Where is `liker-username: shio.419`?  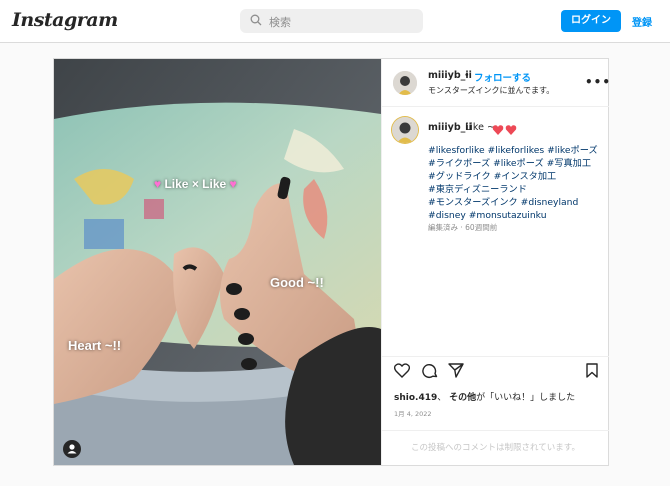 liker-username: shio.419 is located at coordinates (415, 398).